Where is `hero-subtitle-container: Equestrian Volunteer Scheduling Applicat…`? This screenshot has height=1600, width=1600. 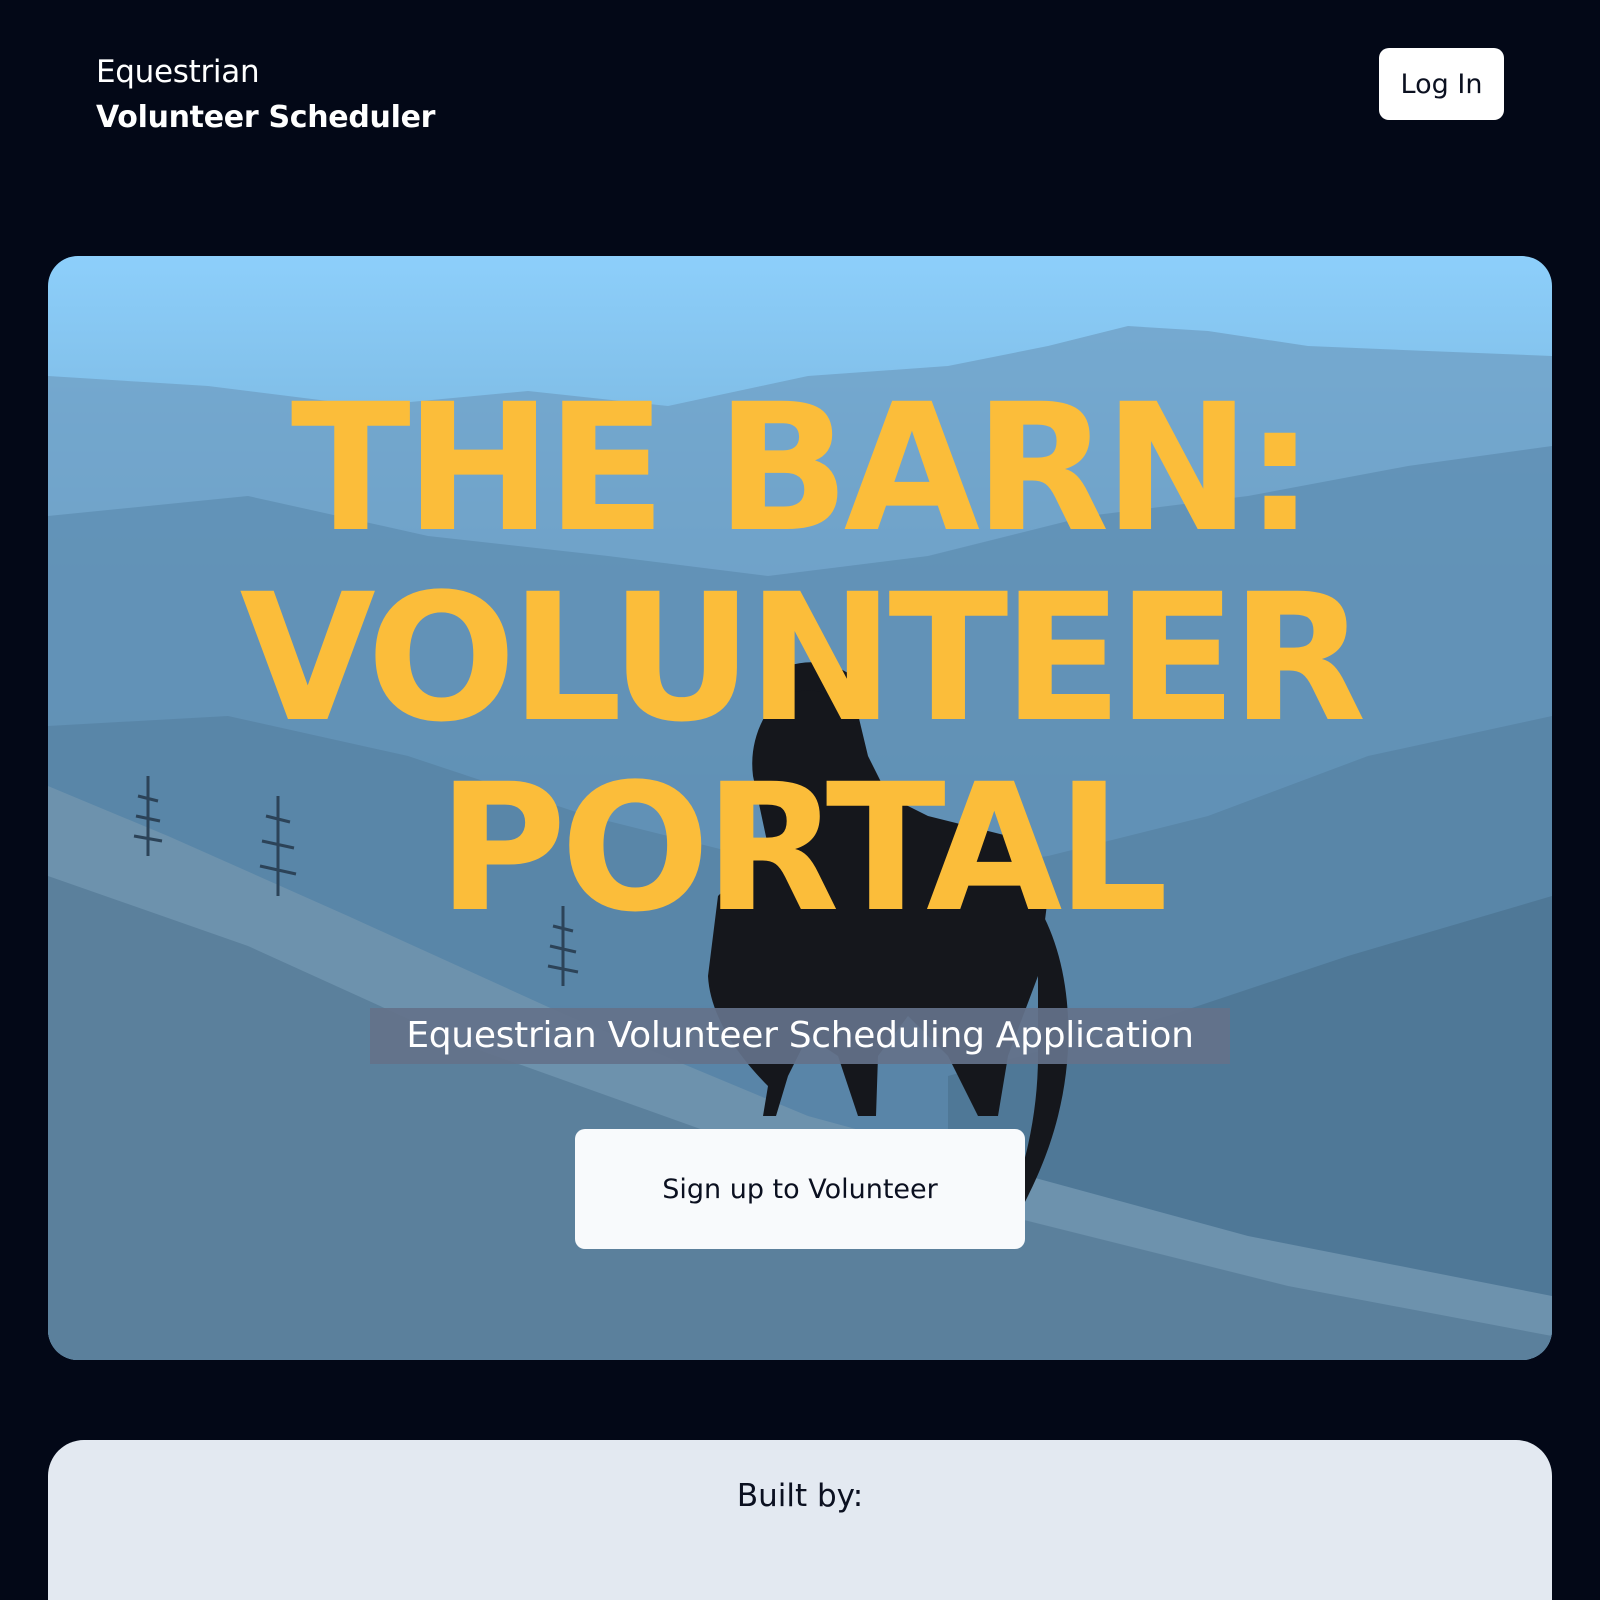 hero-subtitle-container: Equestrian Volunteer Scheduling Applicat… is located at coordinates (800, 1036).